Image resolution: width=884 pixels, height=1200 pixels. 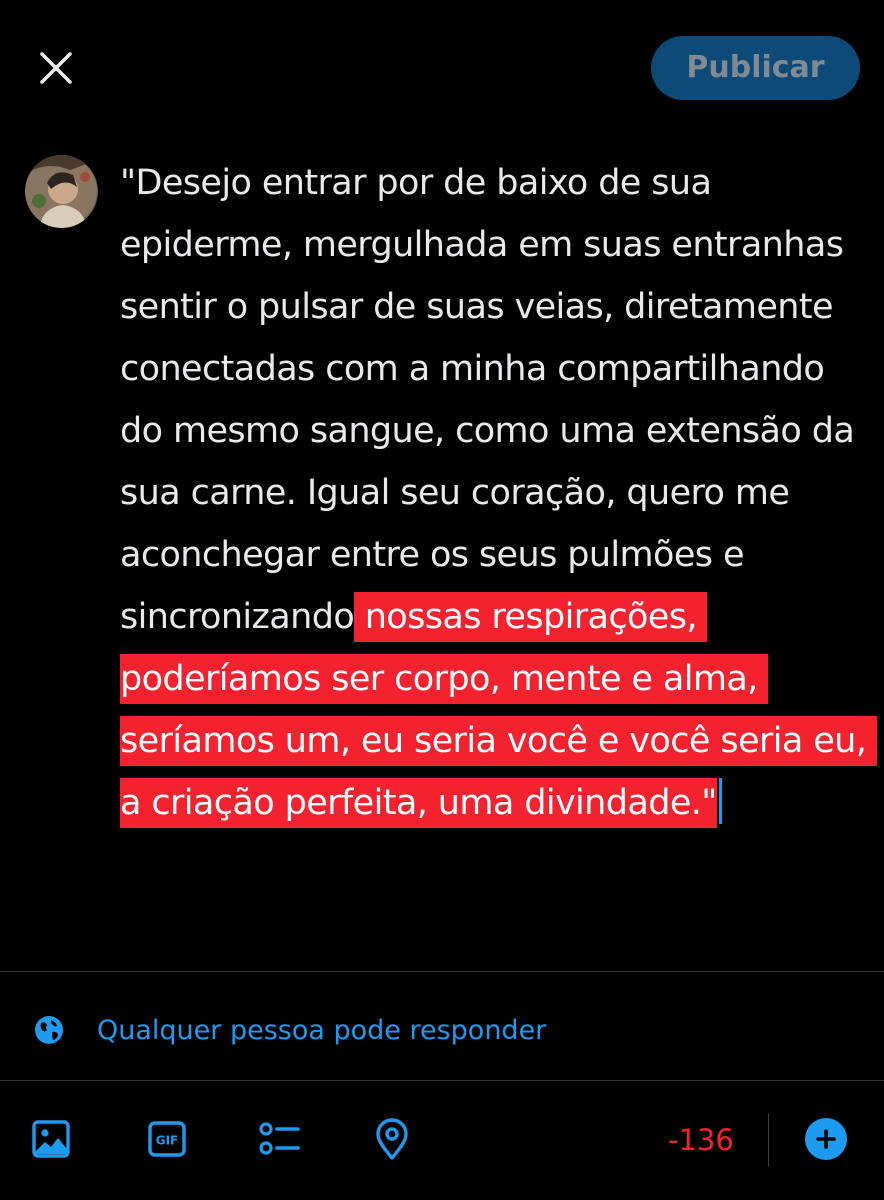 I want to click on gif-icon: GIF, so click(x=167, y=1139).